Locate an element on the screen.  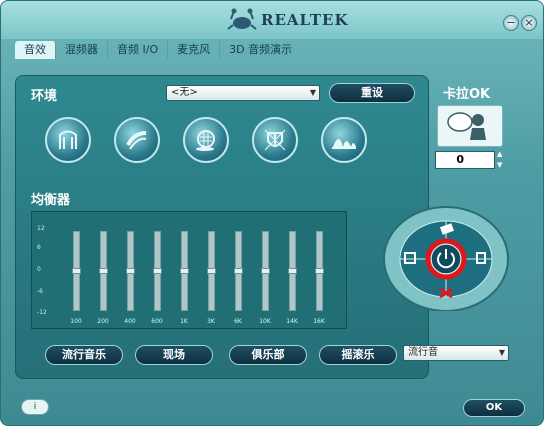
eq-scale-label: 0 is located at coordinates (39, 269).